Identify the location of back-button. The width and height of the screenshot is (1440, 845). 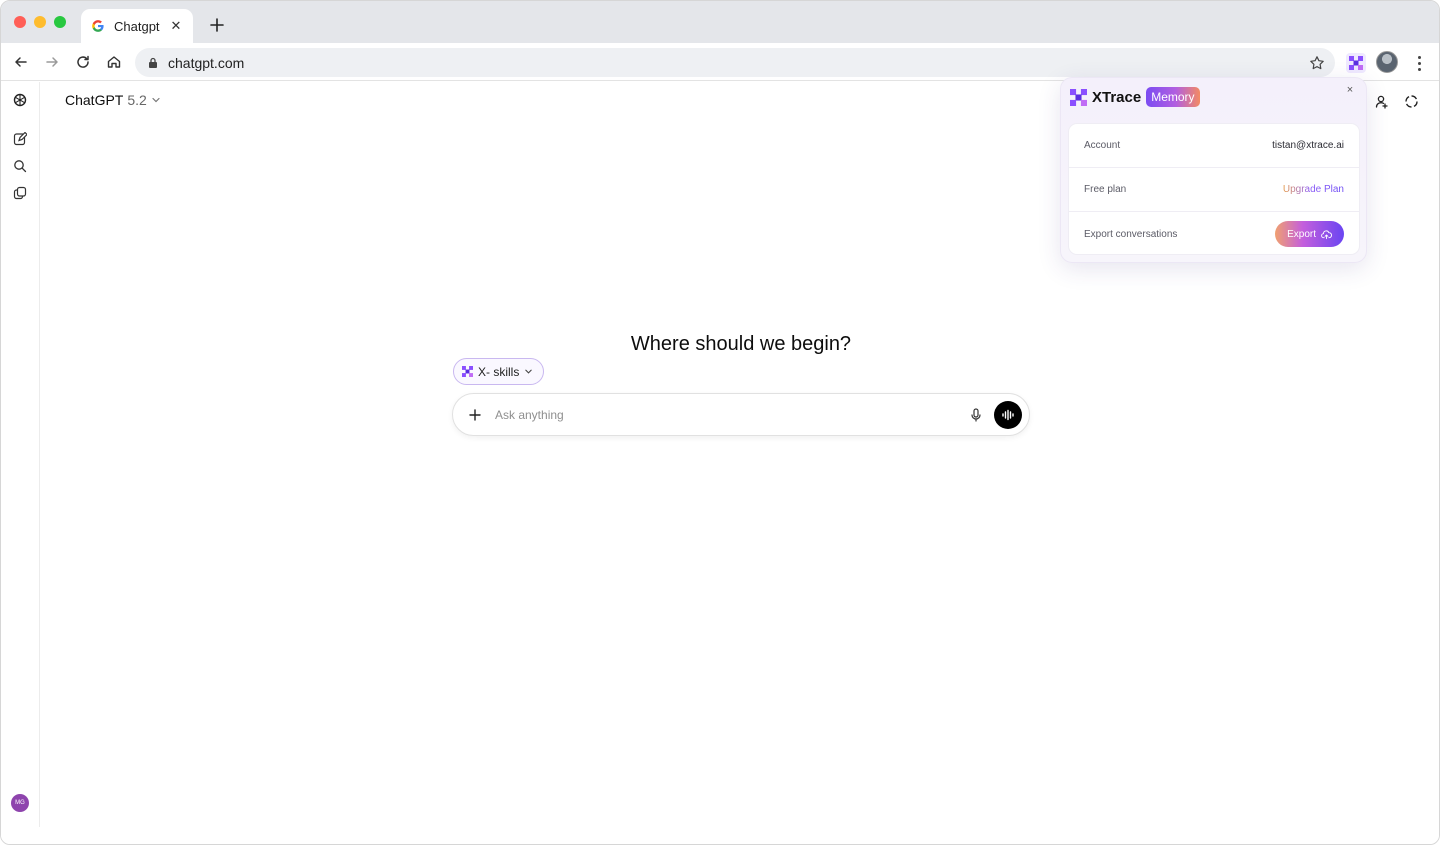
(21, 62).